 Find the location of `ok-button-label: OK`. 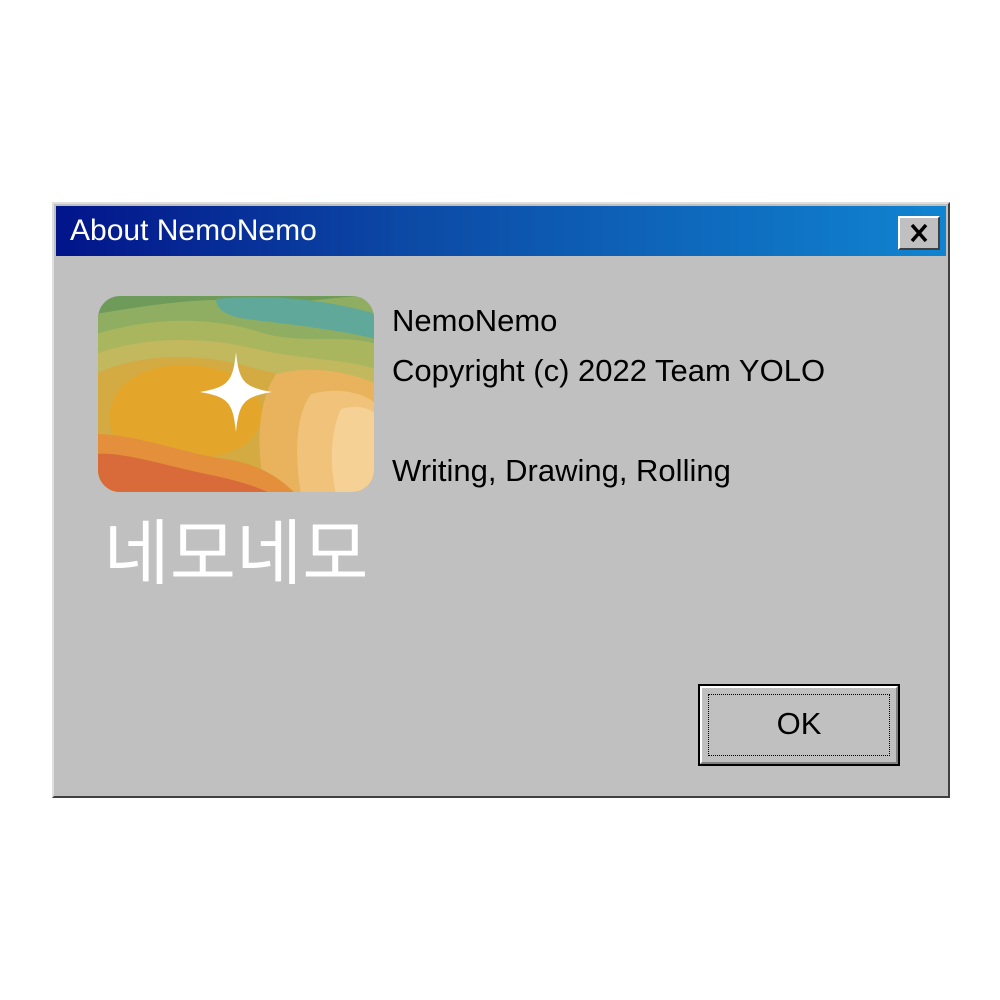

ok-button-label: OK is located at coordinates (799, 723).